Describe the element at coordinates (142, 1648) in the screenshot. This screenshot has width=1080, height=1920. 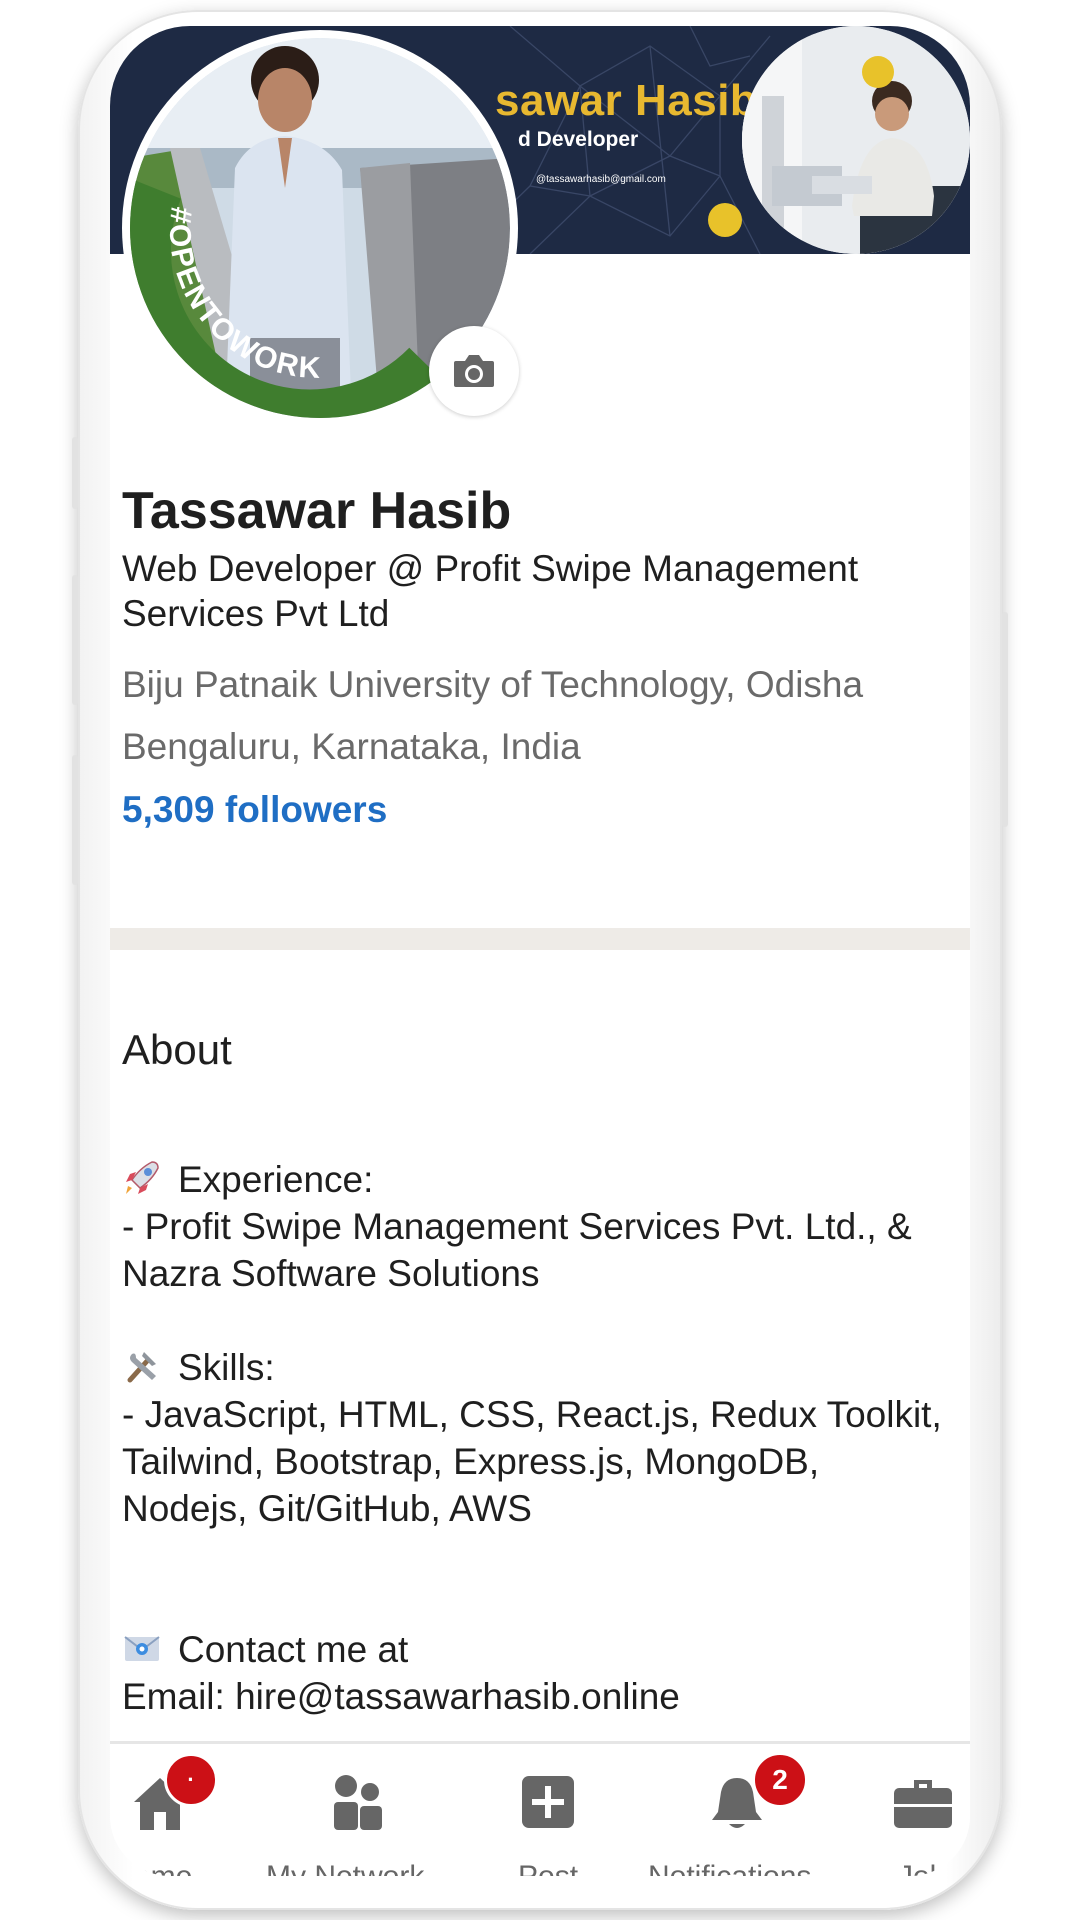
I see `envelope-icon` at that location.